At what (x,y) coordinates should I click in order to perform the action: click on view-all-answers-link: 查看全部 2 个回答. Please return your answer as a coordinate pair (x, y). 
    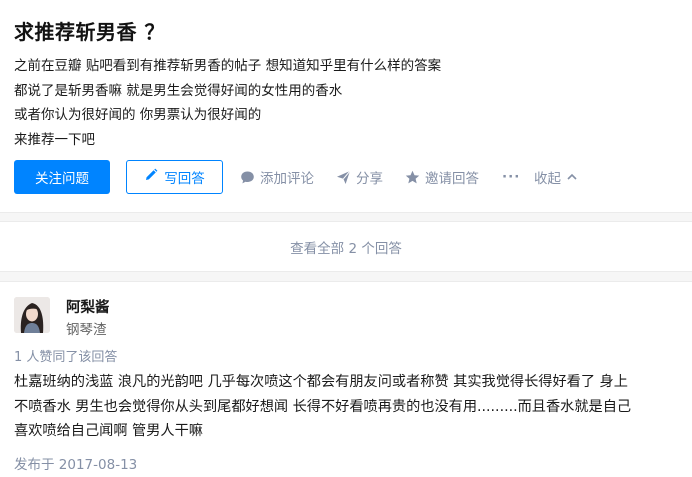
    Looking at the image, I should click on (346, 247).